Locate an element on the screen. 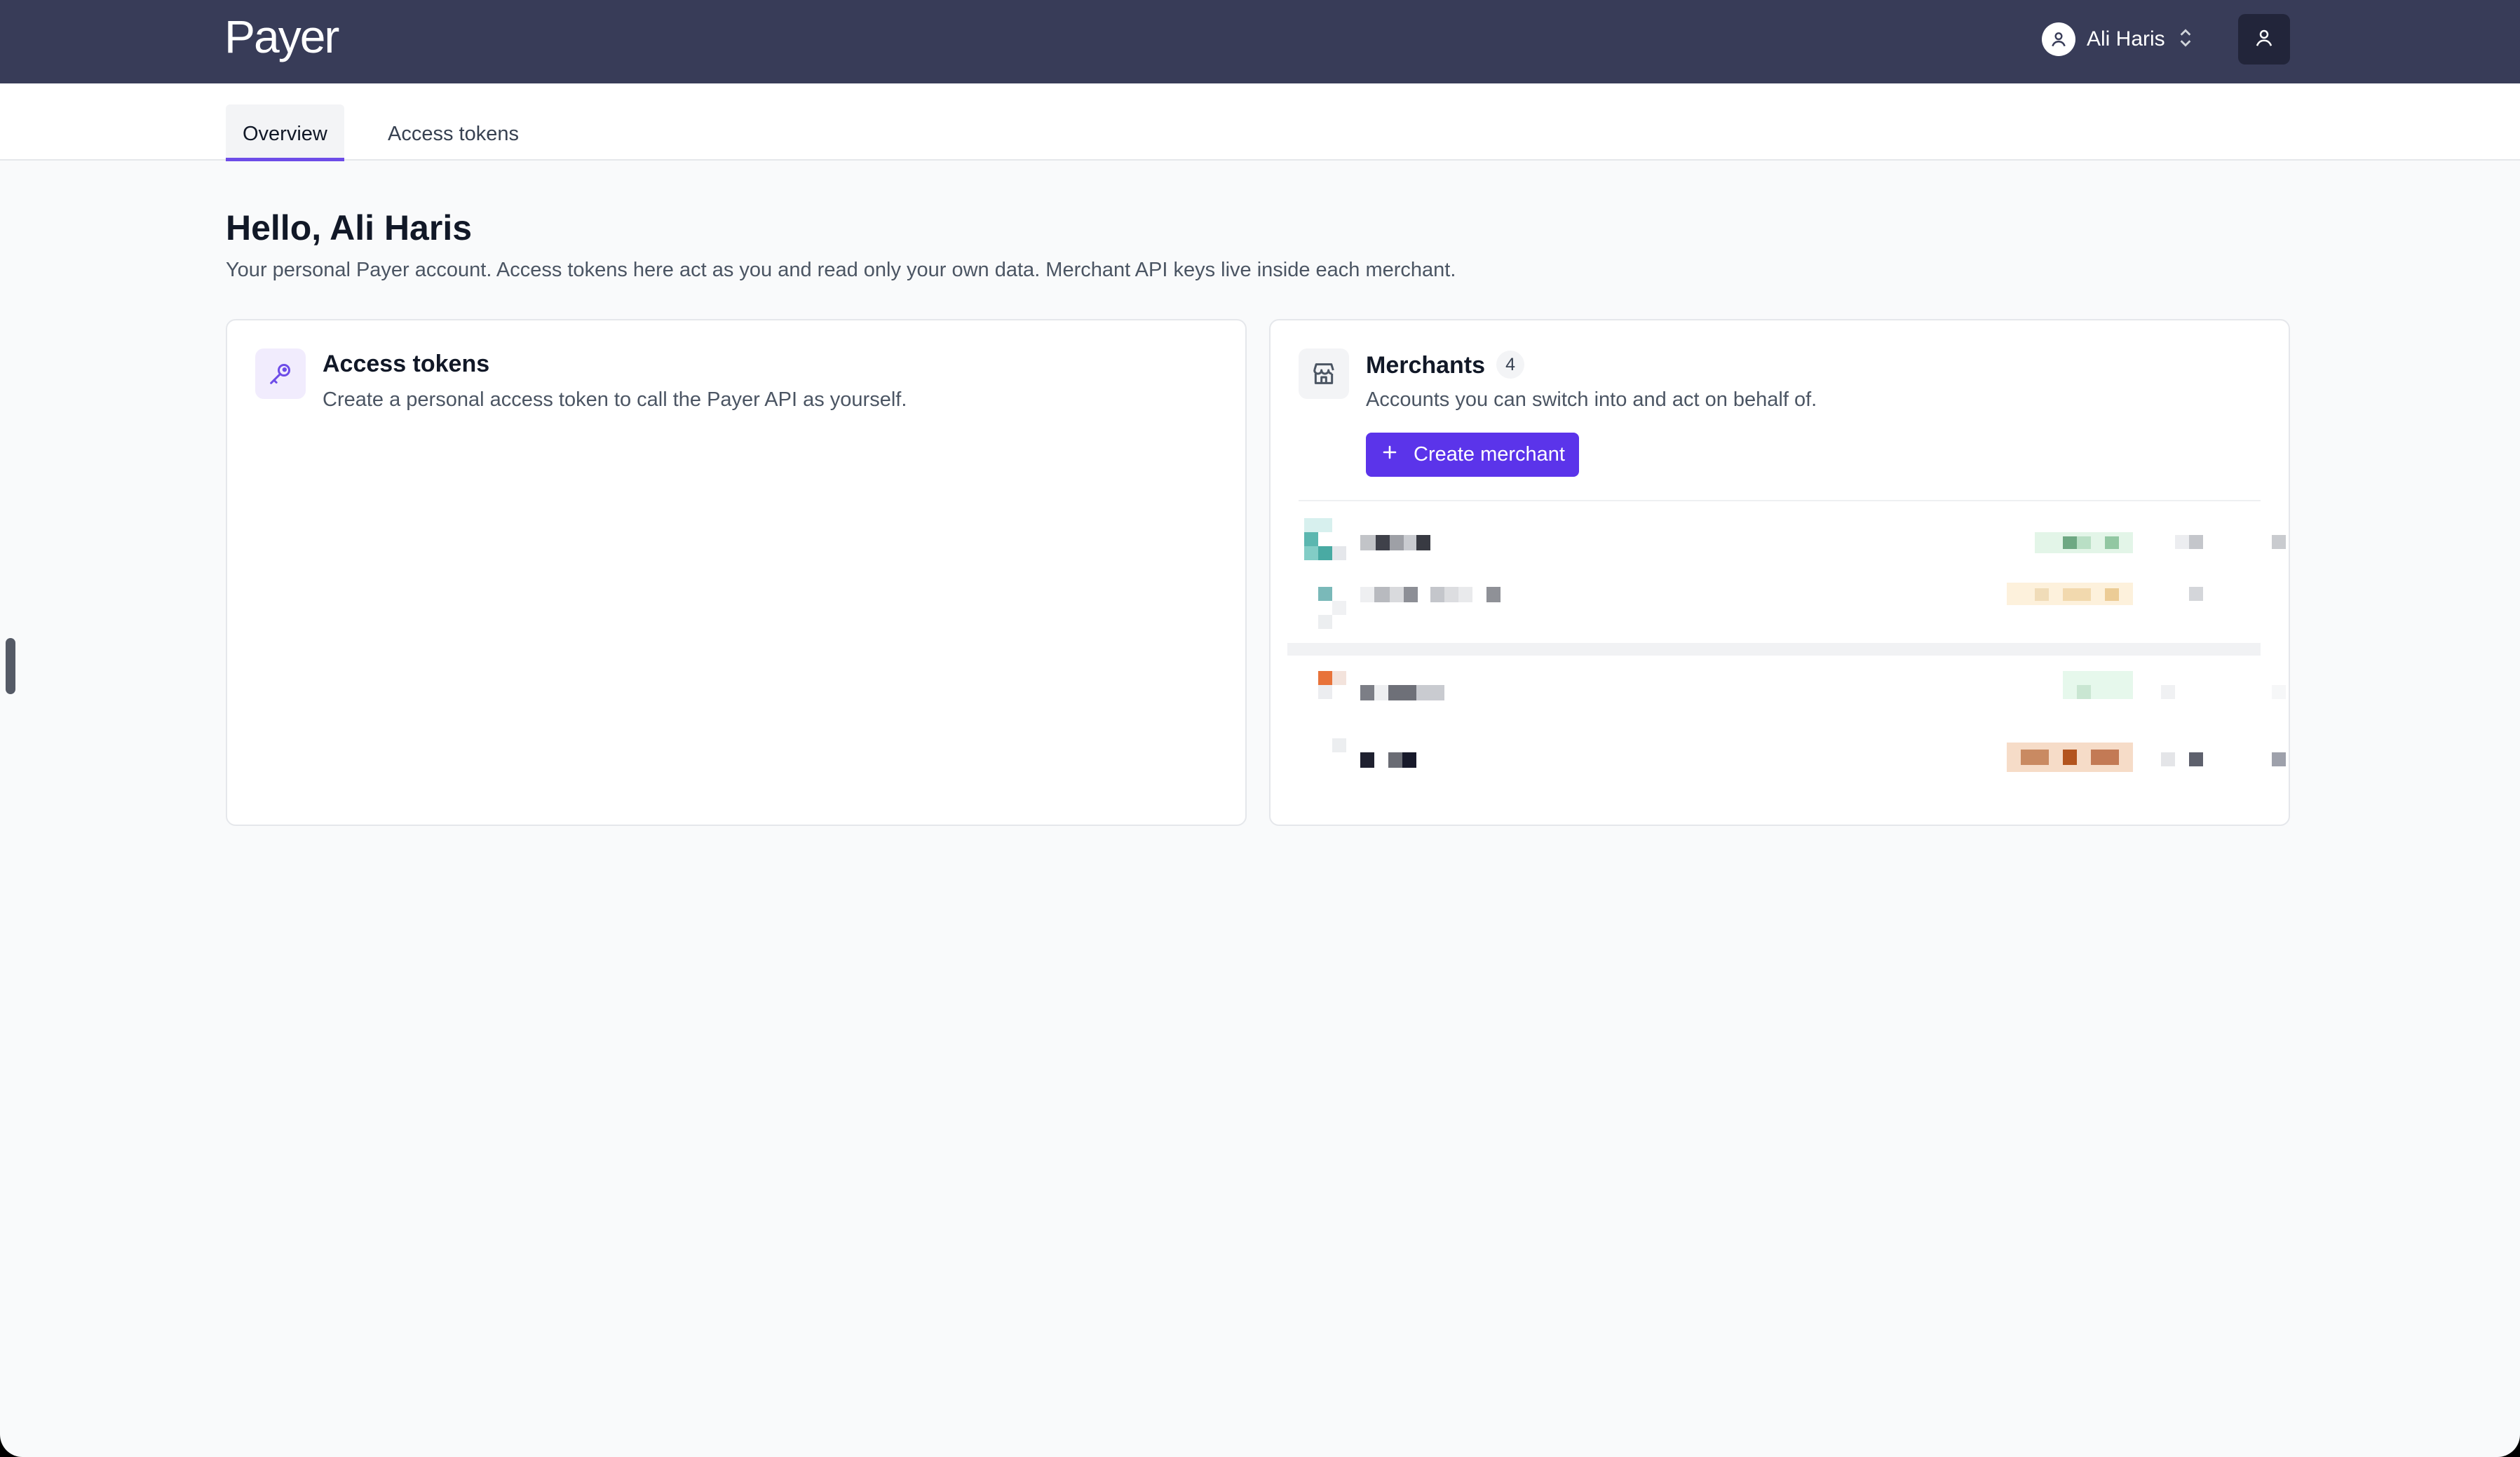 The height and width of the screenshot is (1457, 2520). merchant-count-badge: 4 is located at coordinates (1510, 365).